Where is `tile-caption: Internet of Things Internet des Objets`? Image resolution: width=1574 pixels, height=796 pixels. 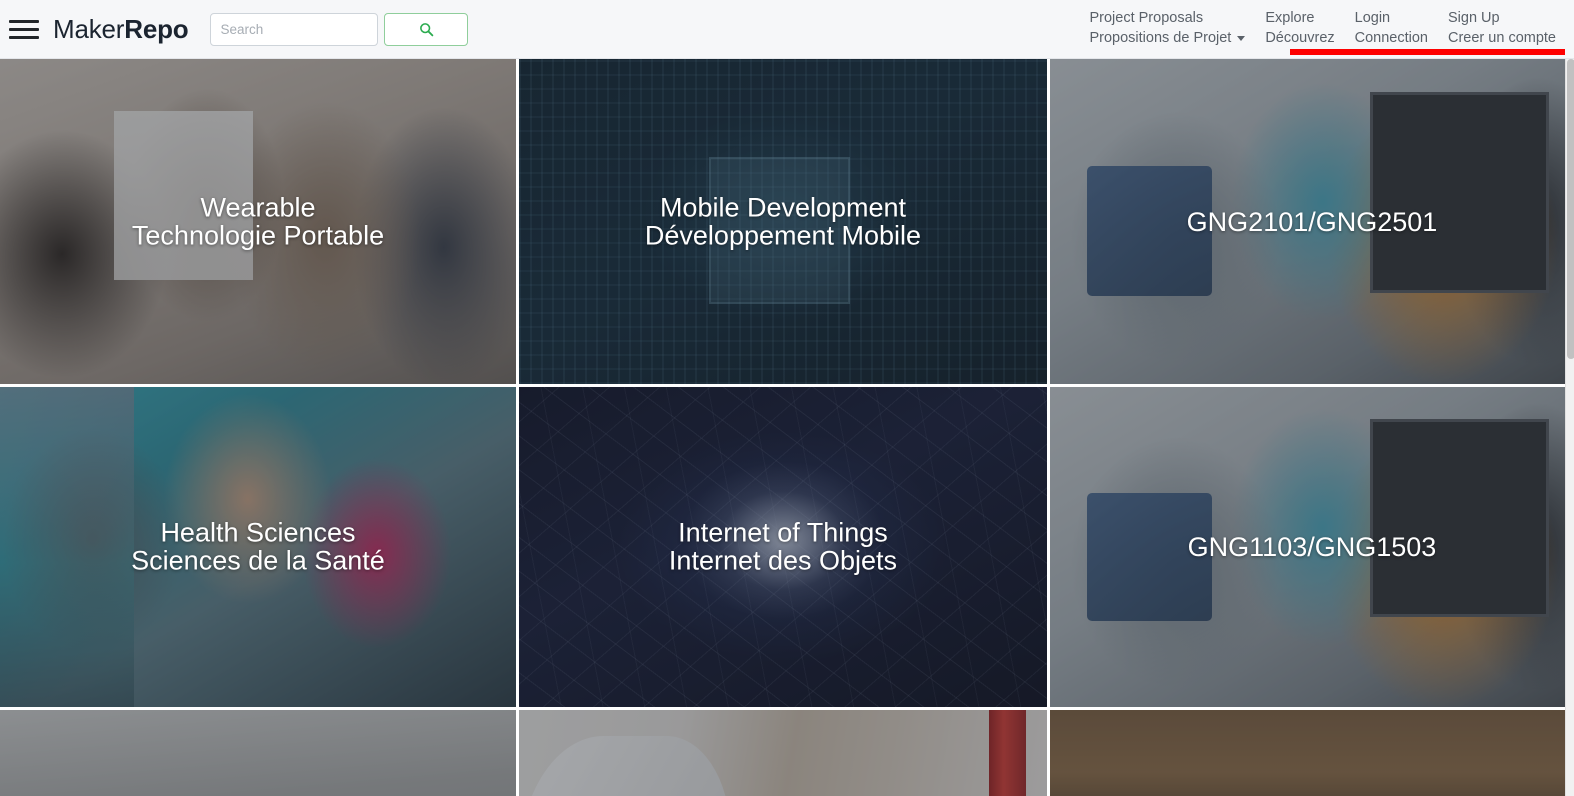 tile-caption: Internet of Things Internet des Objets is located at coordinates (783, 546).